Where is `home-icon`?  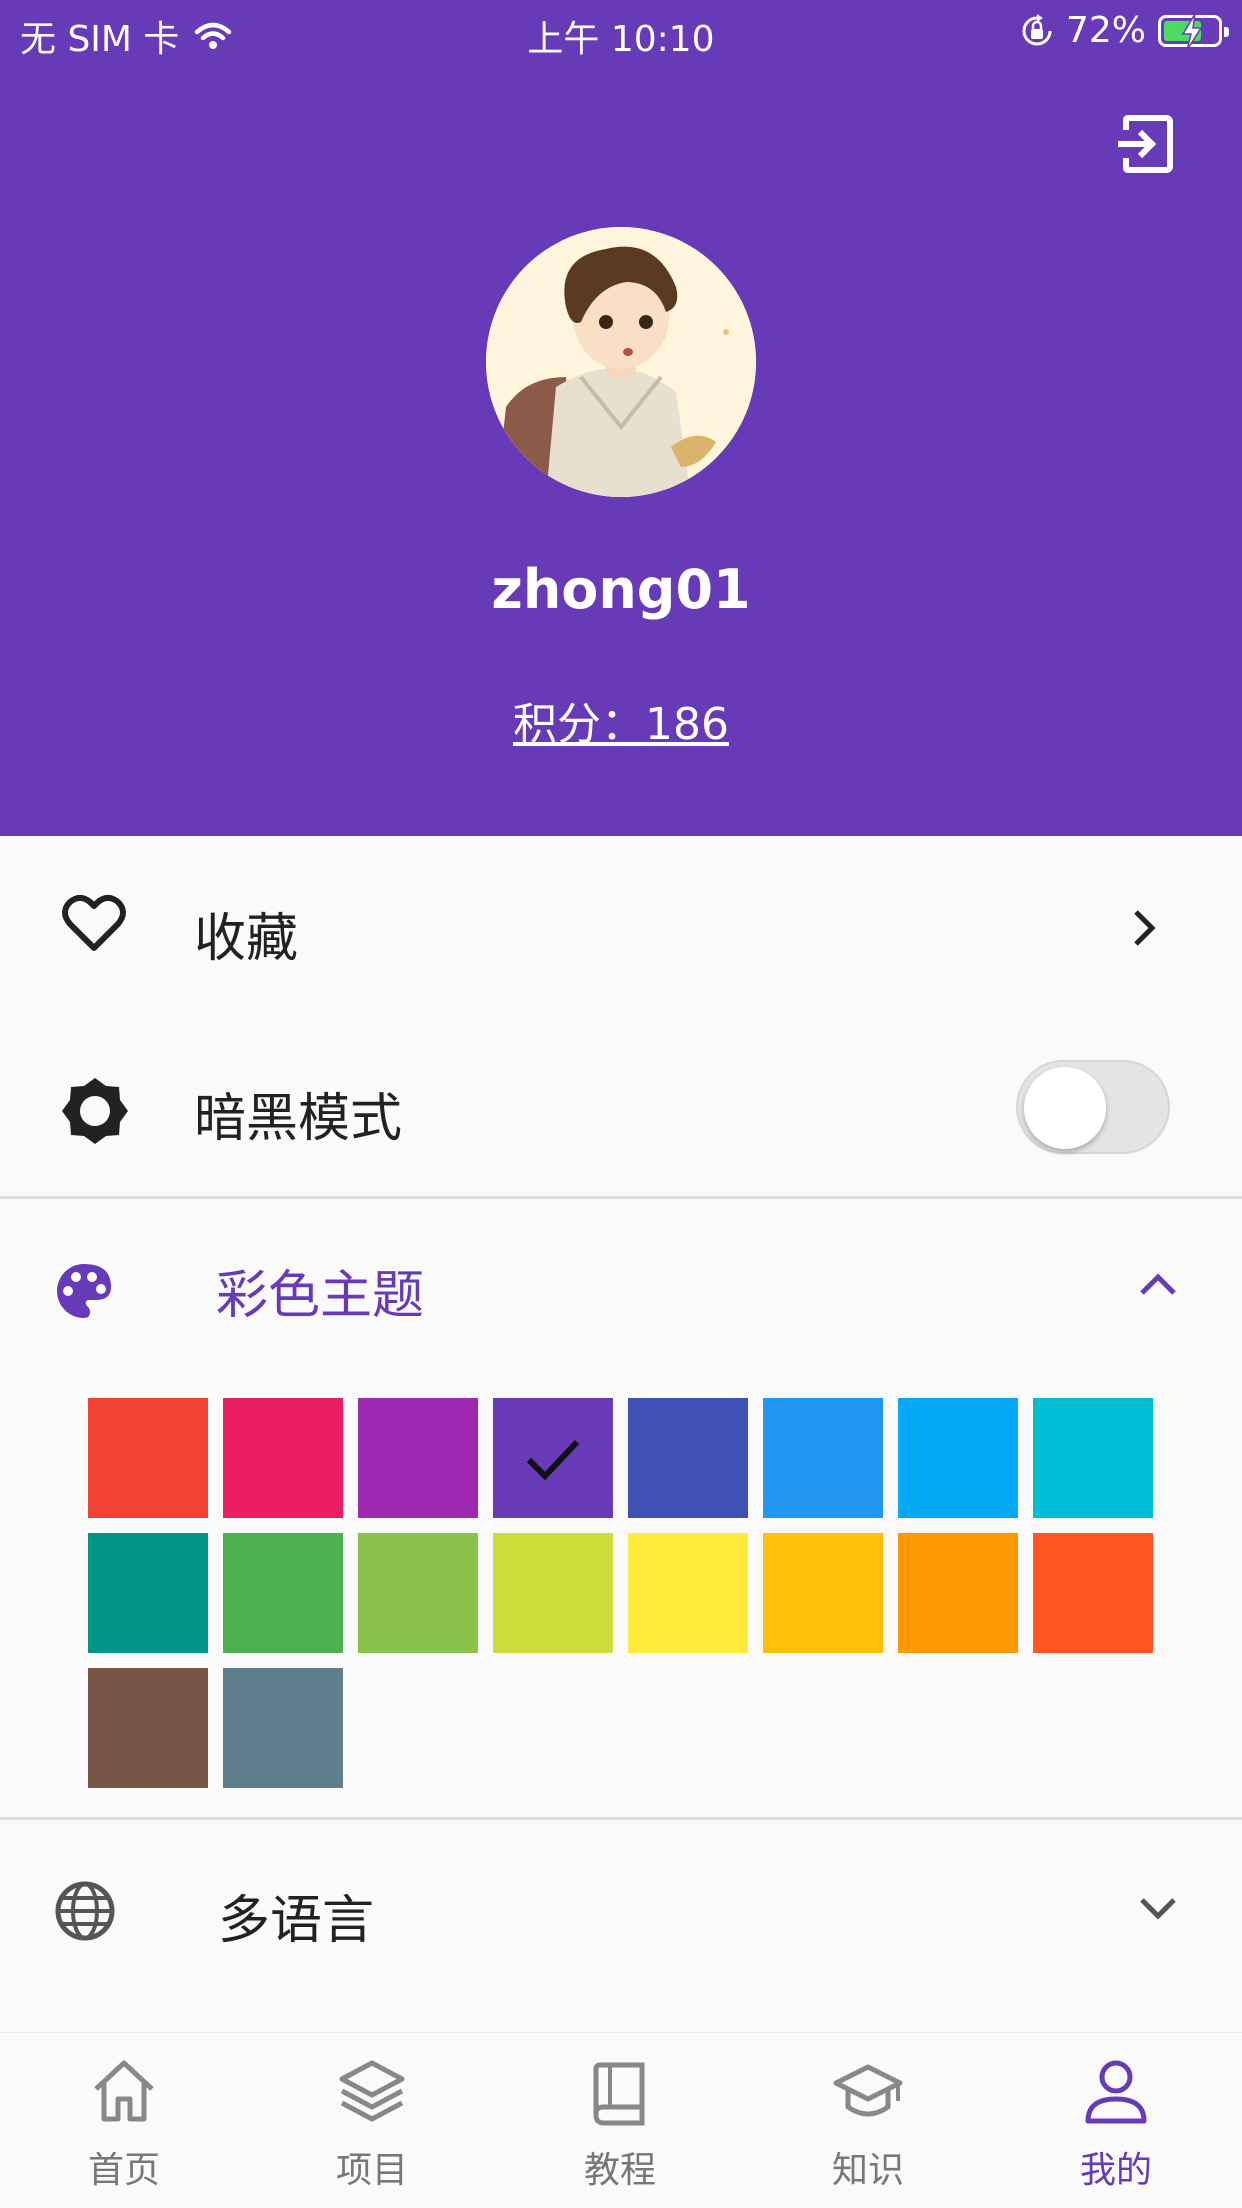
home-icon is located at coordinates (124, 2091).